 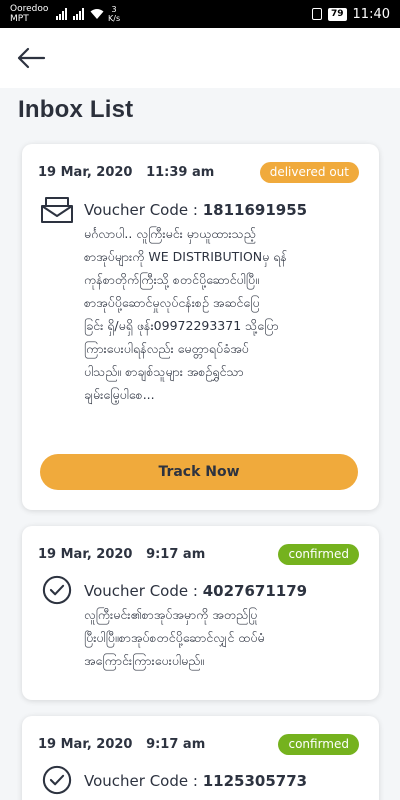 I want to click on message-line: အကြောင်းကြားပေးပါမည်။, so click(x=144, y=660).